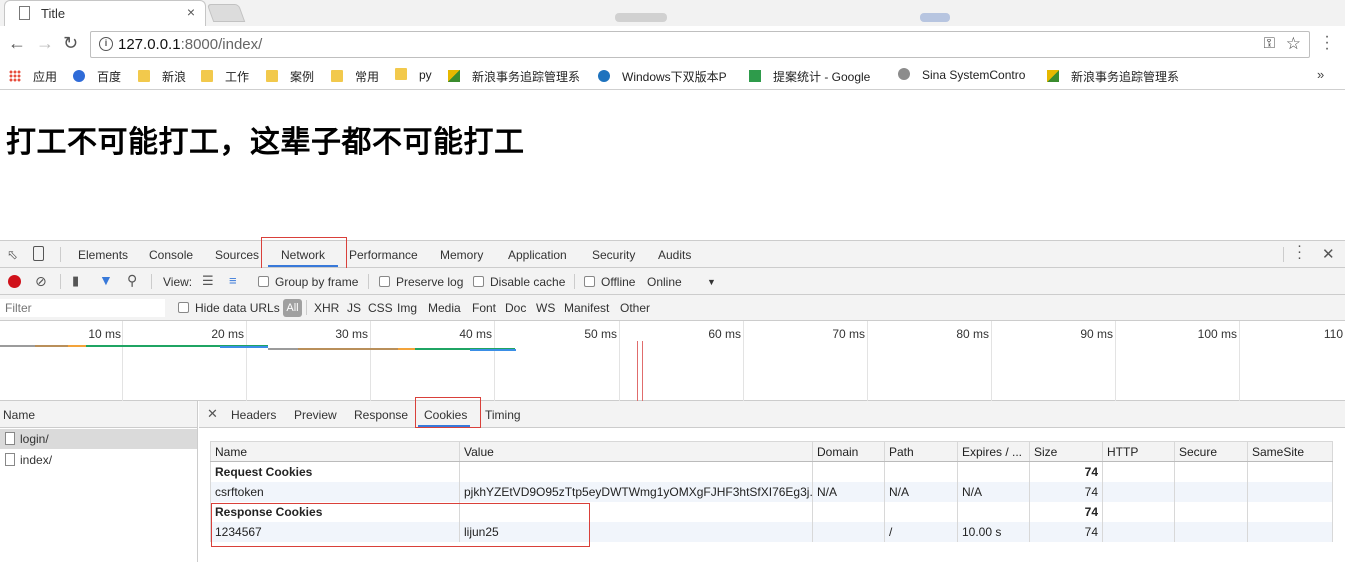  I want to click on bookmark-item: Windows下双版本P, so click(672, 76).